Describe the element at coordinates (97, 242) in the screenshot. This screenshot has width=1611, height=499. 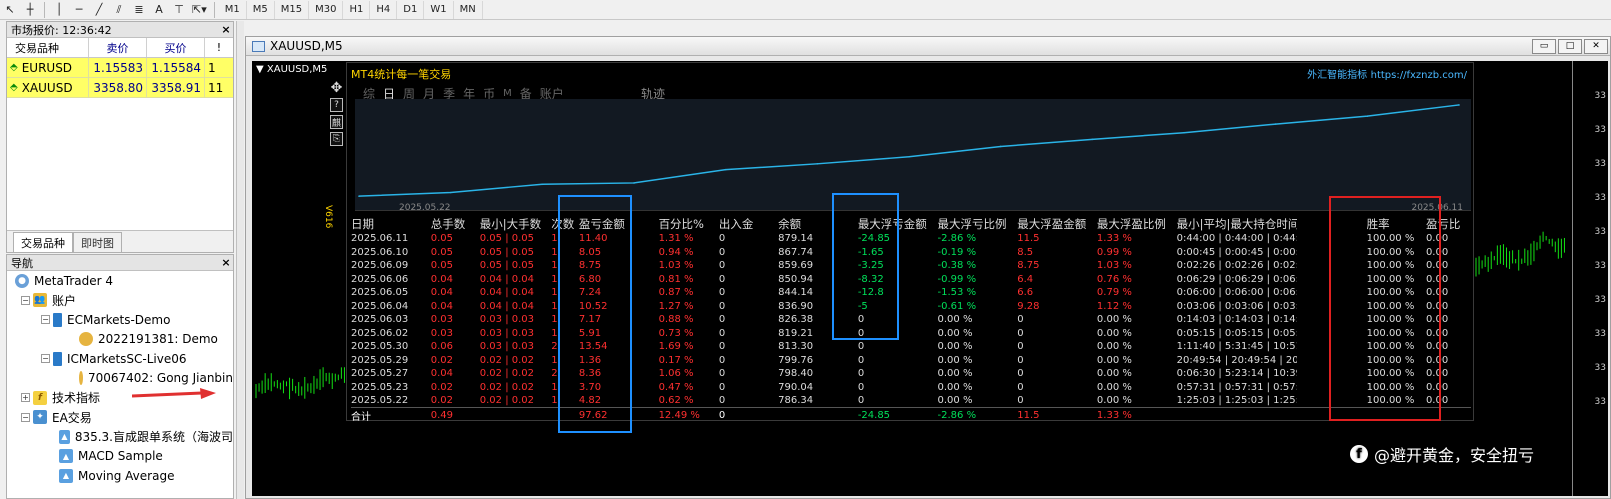
I see `tab-tick-chart: 即时图` at that location.